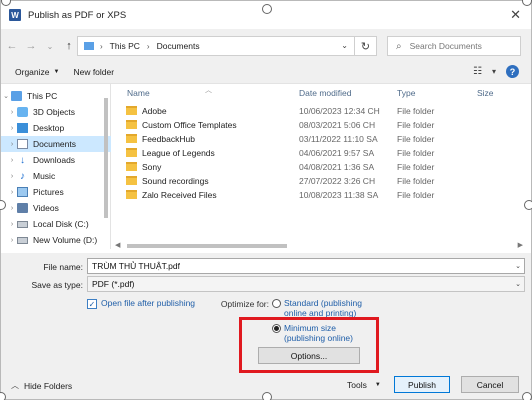 This screenshot has height=400, width=532. I want to click on hide-folders-label: Hide Folders, so click(48, 385).